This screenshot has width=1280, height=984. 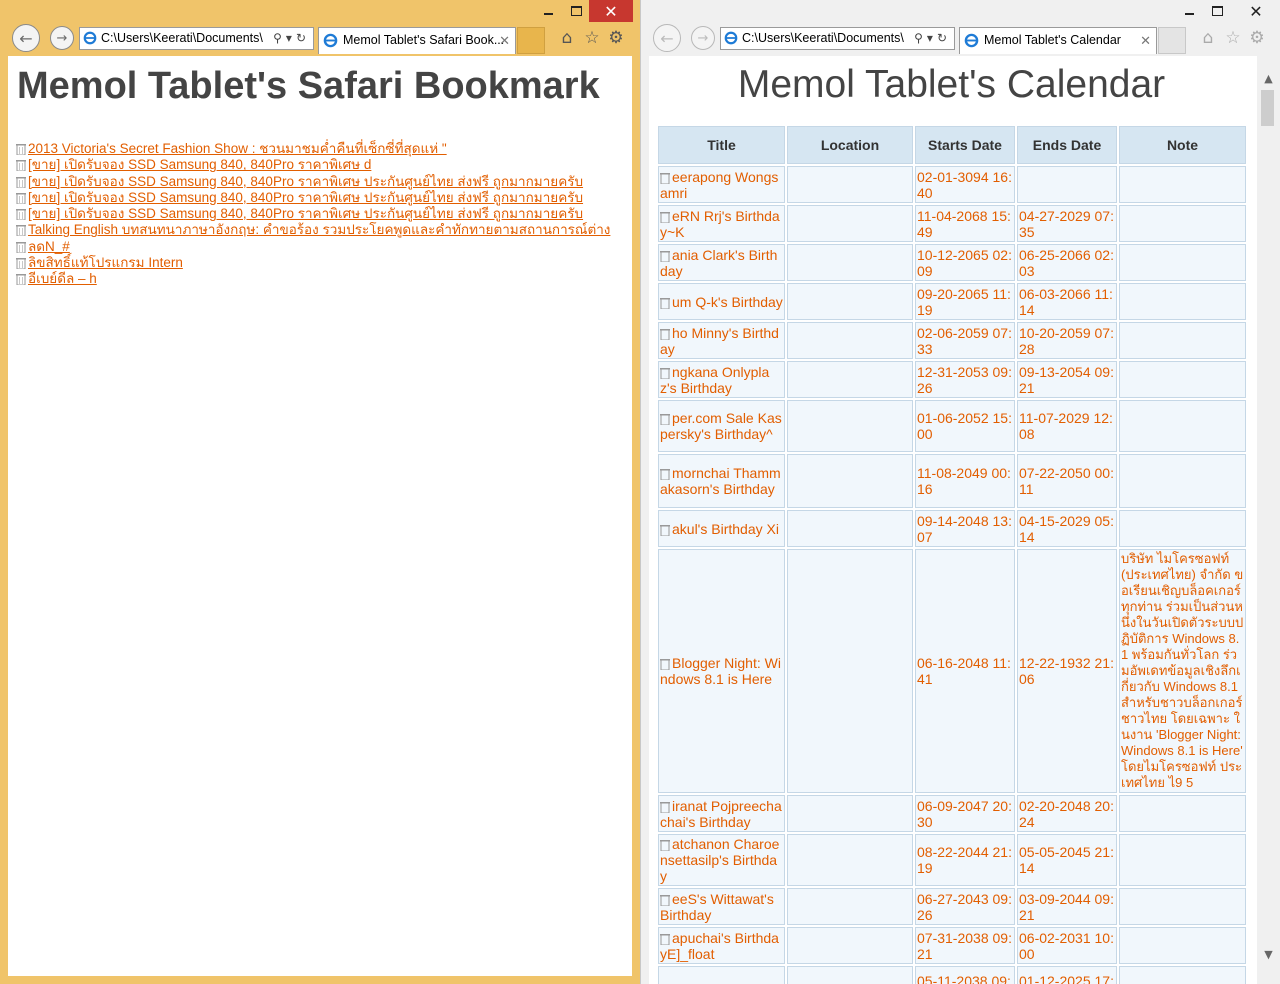 What do you see at coordinates (721, 184) in the screenshot?
I see `event-title-cell: eerapong Wongsamri` at bounding box center [721, 184].